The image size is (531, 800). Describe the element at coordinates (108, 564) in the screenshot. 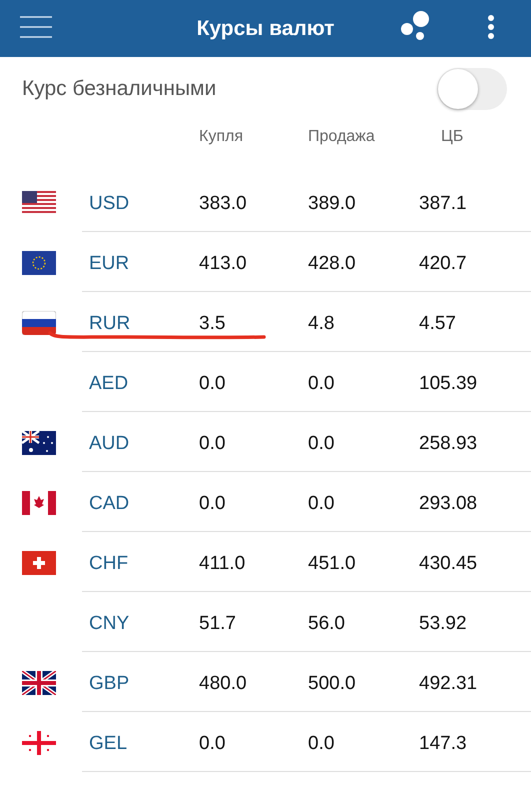

I see `currency-code: CHF` at that location.